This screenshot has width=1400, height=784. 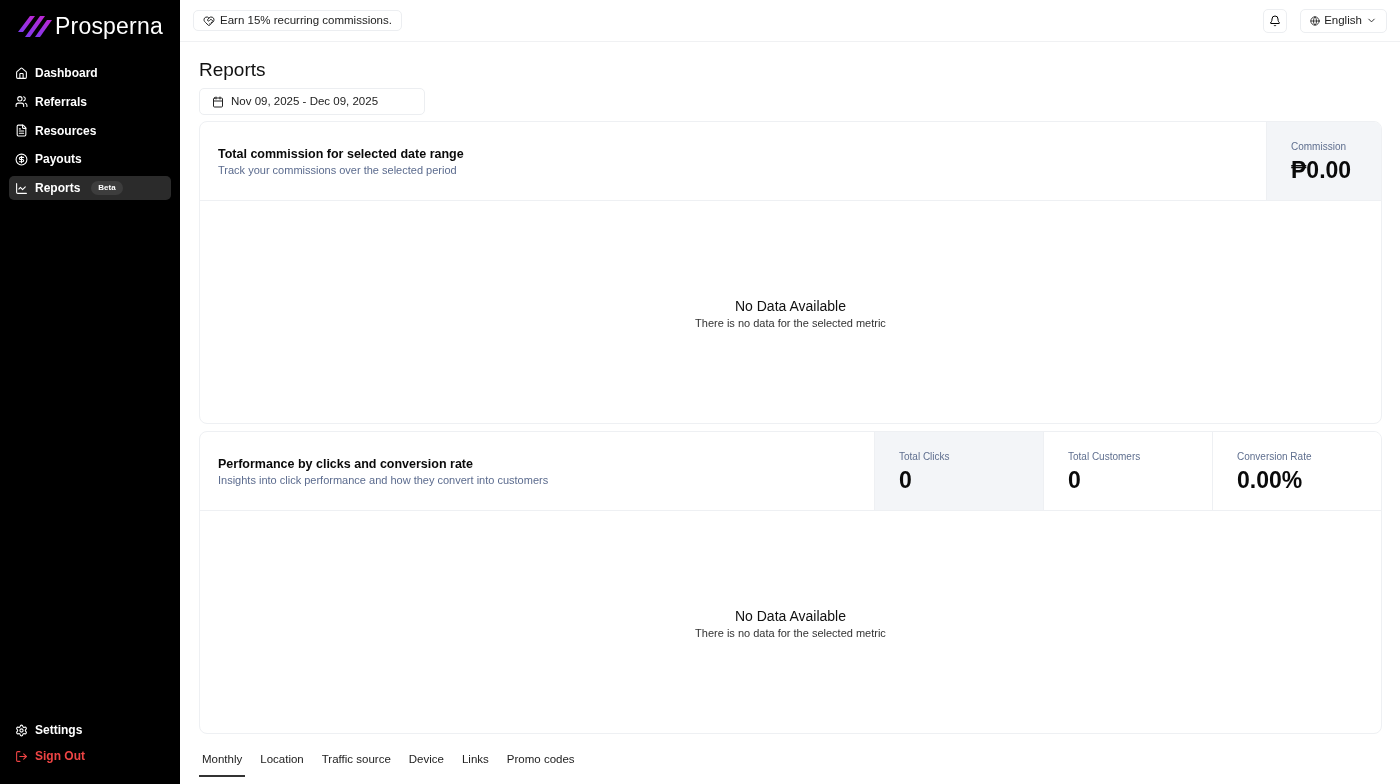 I want to click on bell-icon, so click(x=1275, y=20).